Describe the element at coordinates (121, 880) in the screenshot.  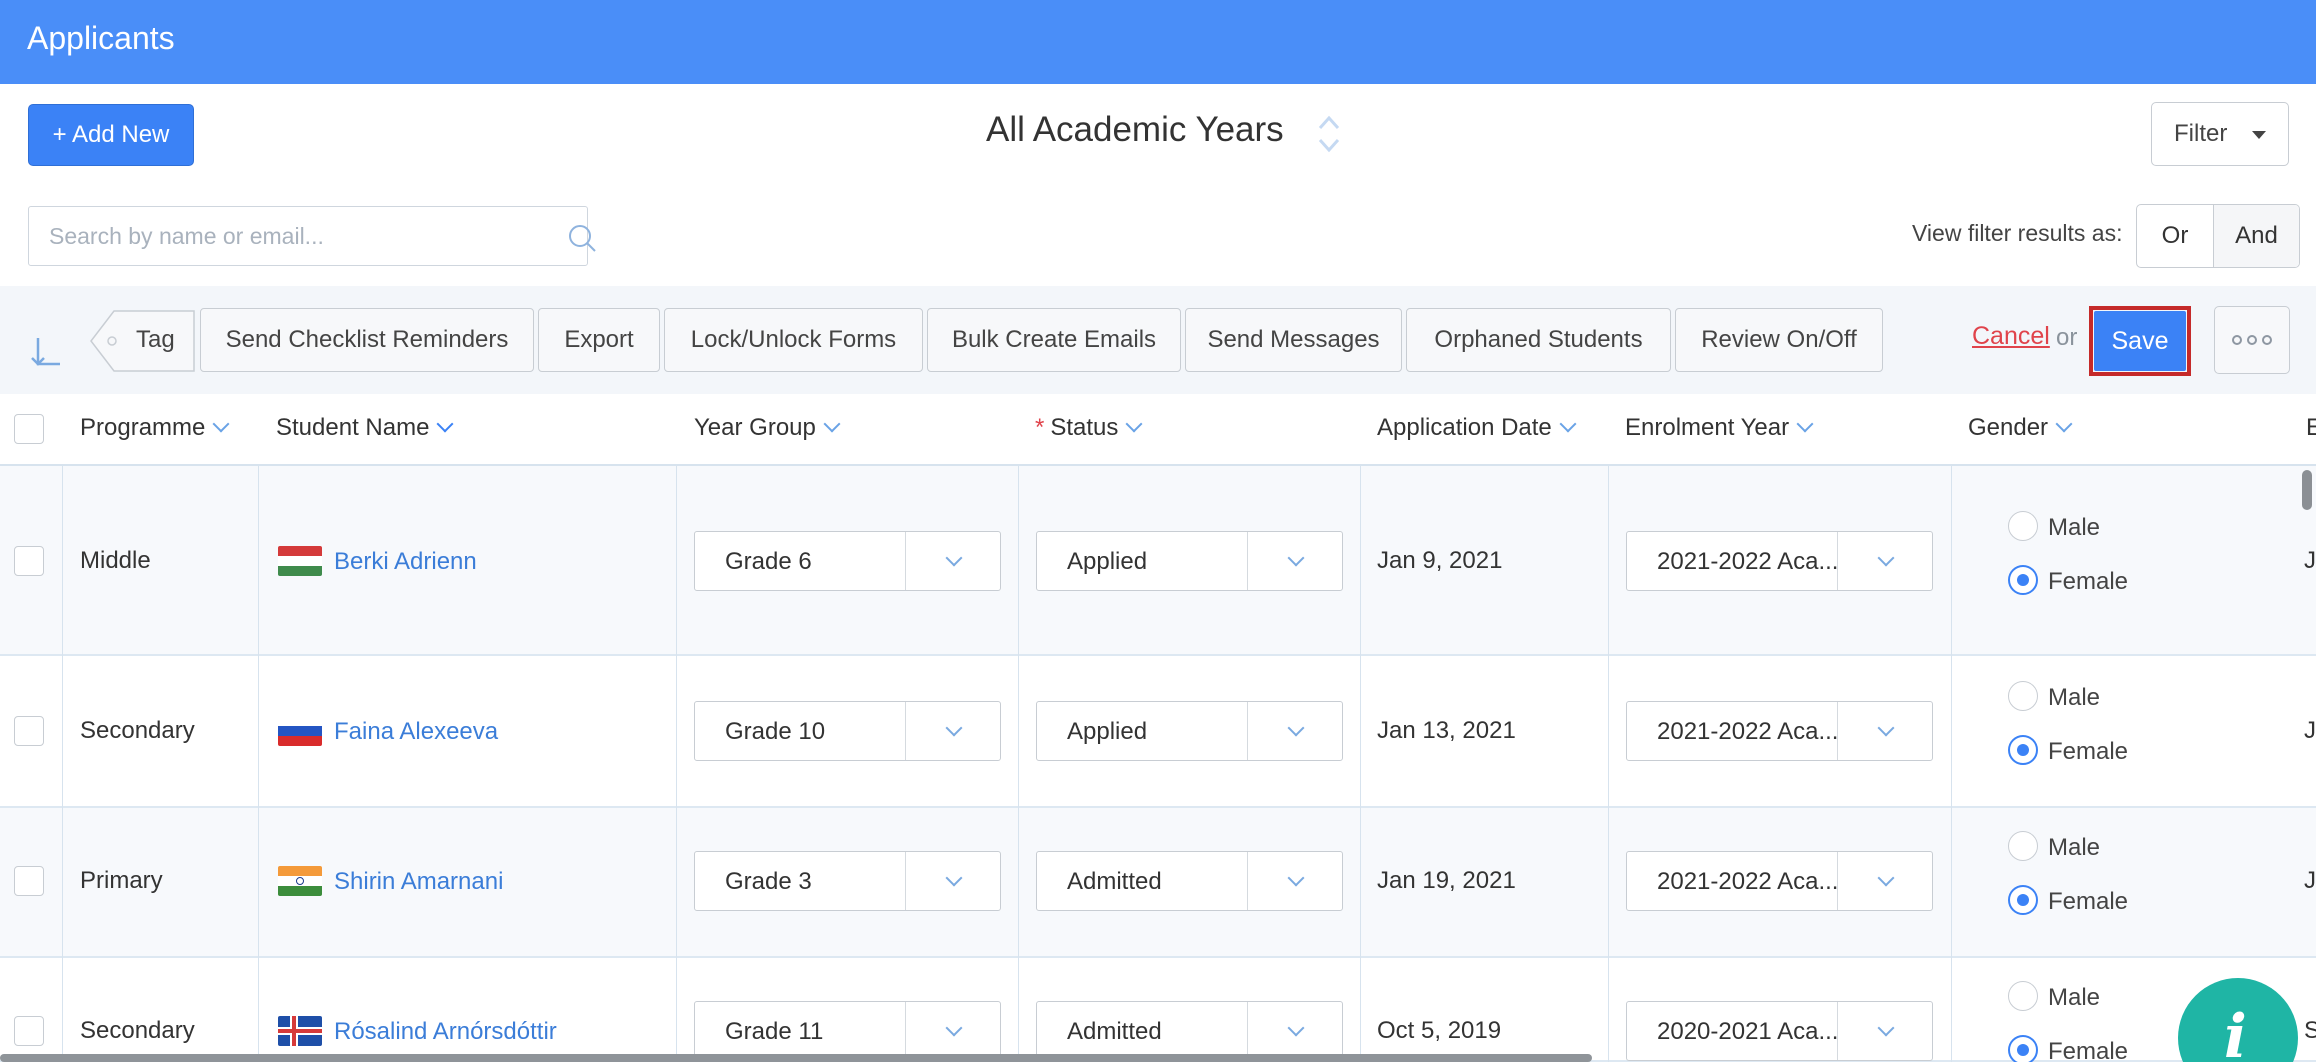
I see `programme-cell: Primary` at that location.